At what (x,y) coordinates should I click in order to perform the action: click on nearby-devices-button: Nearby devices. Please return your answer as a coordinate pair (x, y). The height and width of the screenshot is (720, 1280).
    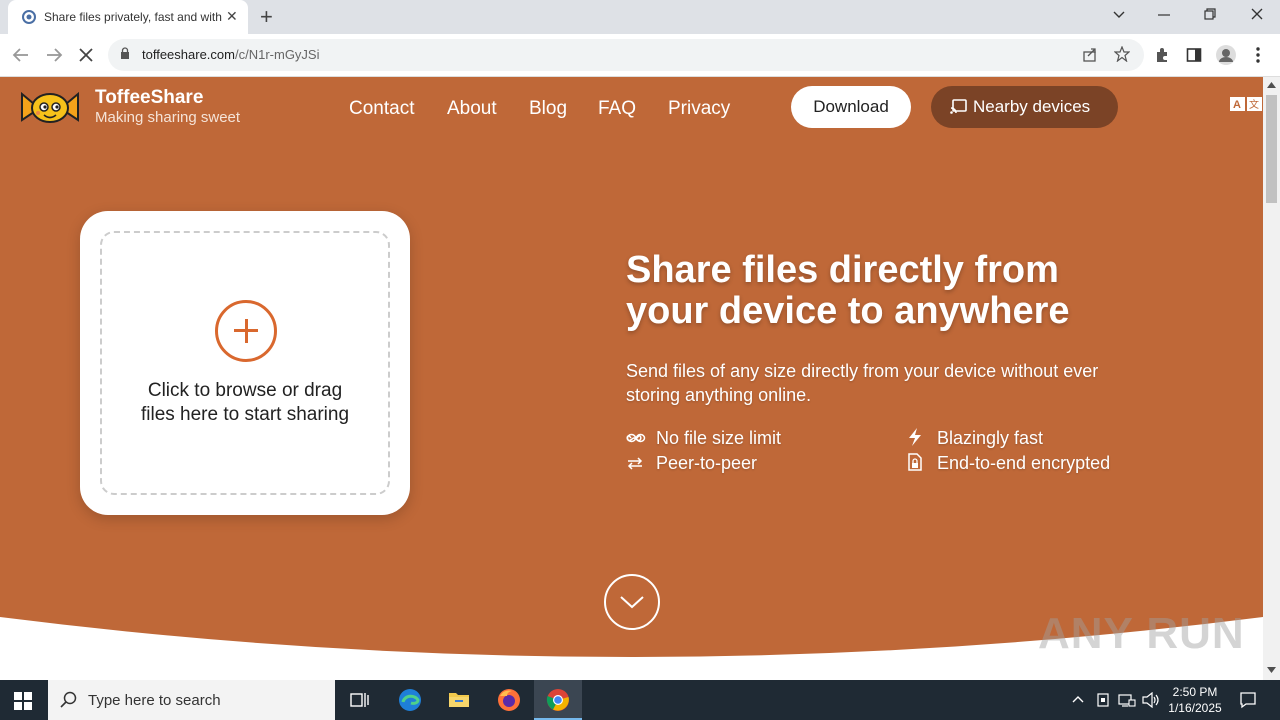
    Looking at the image, I should click on (1024, 107).